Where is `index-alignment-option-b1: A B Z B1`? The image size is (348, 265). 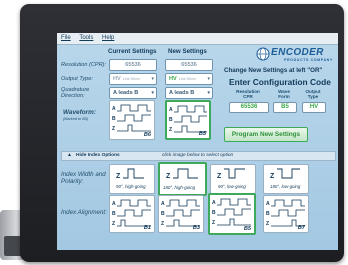 index-alignment-option-b1: A B Z B1 is located at coordinates (132, 214).